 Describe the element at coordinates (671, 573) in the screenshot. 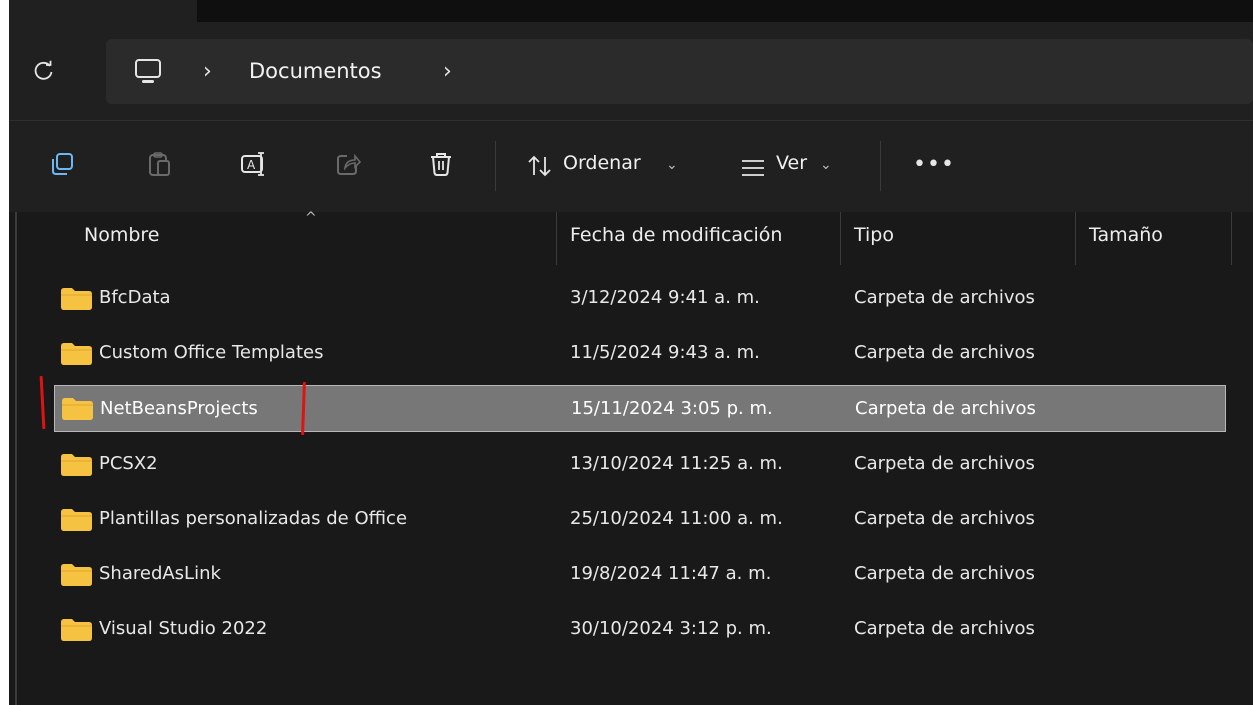

I see `file-date: 19/8/2024 11:47 a. m.` at that location.